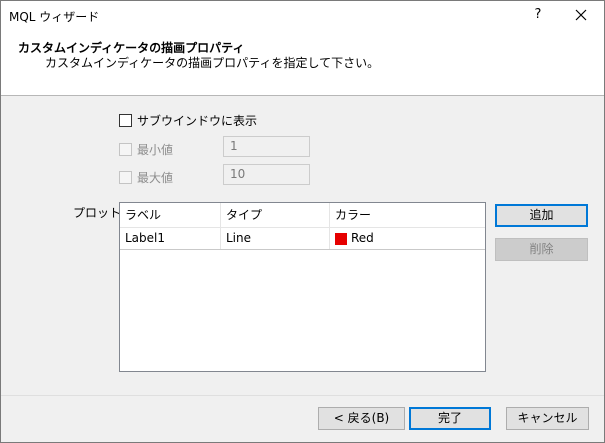 Image resolution: width=605 pixels, height=443 pixels. I want to click on plots-label: プロット:, so click(99, 213).